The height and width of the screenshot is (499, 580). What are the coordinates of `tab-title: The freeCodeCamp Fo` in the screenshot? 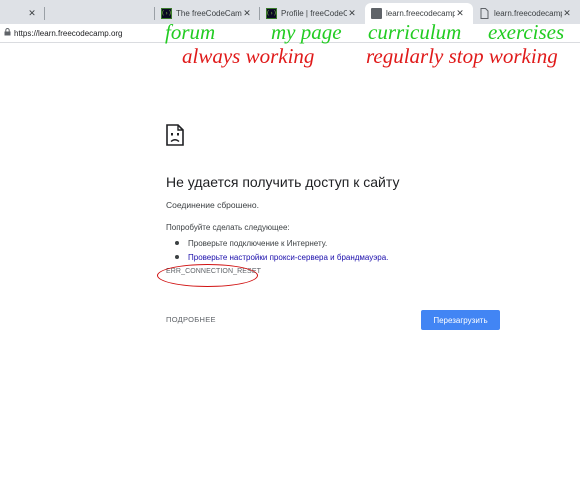 It's located at (209, 13).